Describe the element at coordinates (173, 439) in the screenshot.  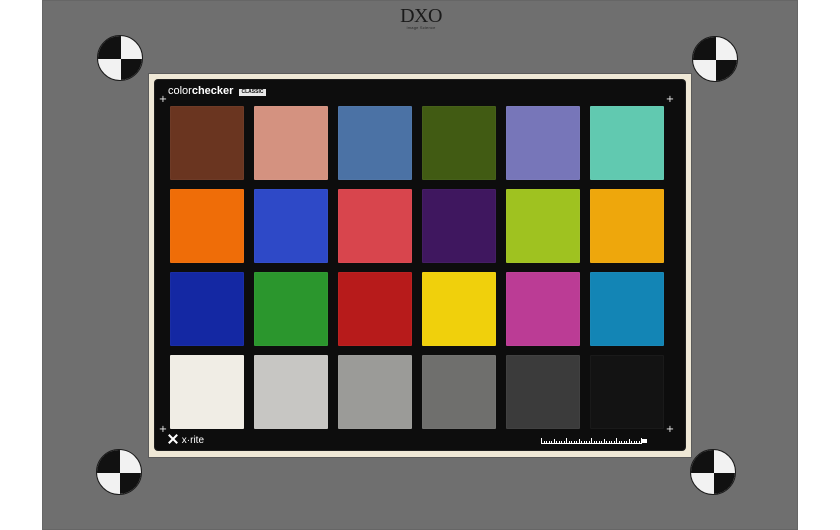
I see `xrite-mark-icon` at that location.